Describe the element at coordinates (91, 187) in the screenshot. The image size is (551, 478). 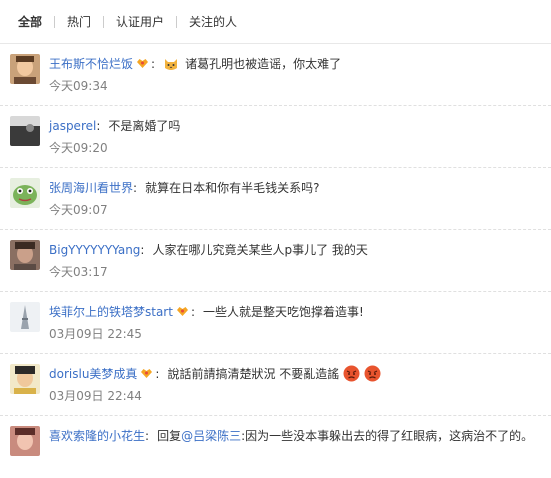
I see `comment-username: 张周海川看世界` at that location.